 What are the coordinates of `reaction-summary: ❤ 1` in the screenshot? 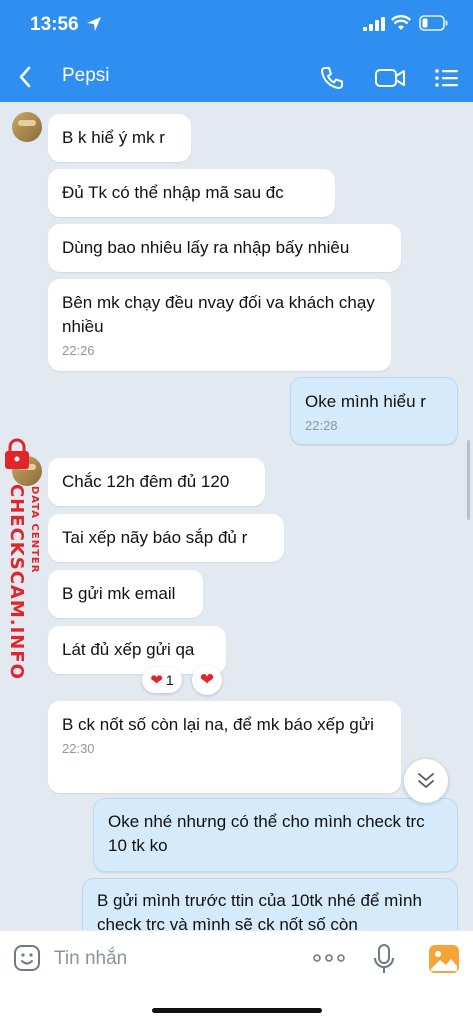 It's located at (162, 680).